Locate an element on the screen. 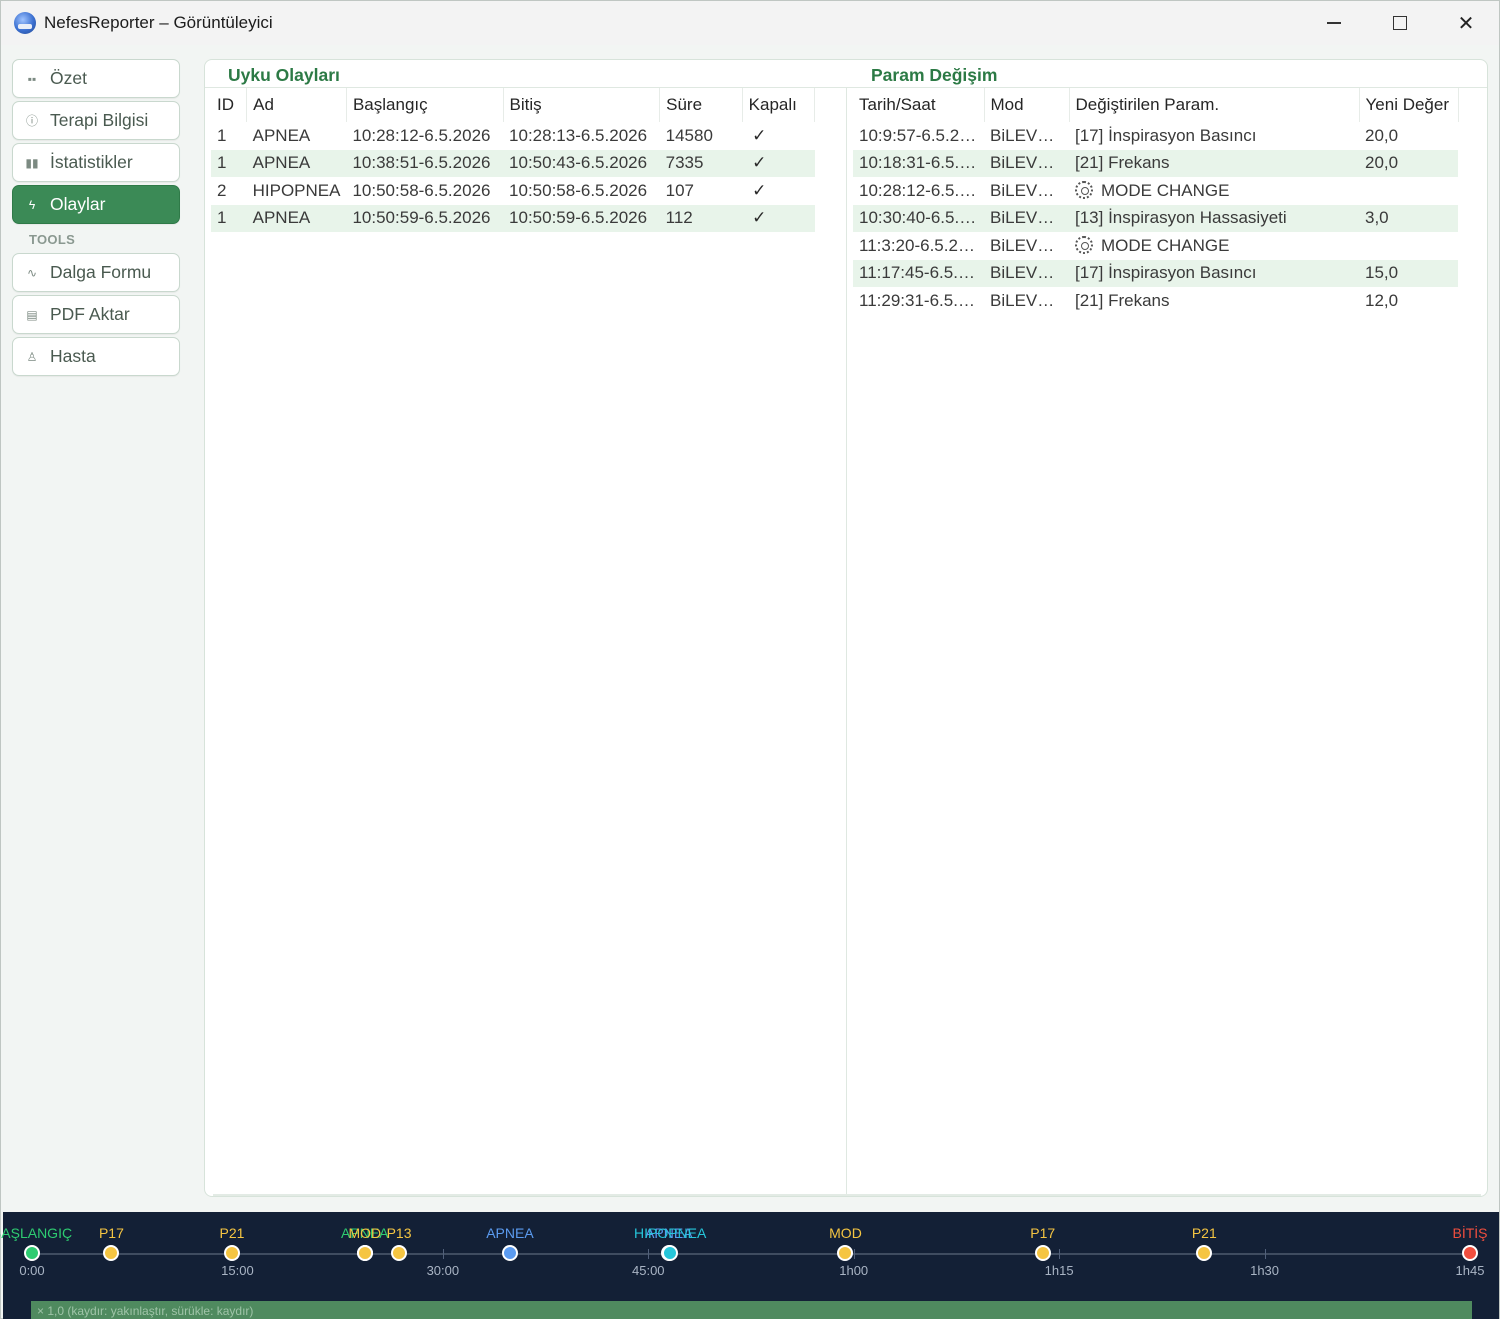  sidebar-item-label: Olaylar is located at coordinates (78, 204).